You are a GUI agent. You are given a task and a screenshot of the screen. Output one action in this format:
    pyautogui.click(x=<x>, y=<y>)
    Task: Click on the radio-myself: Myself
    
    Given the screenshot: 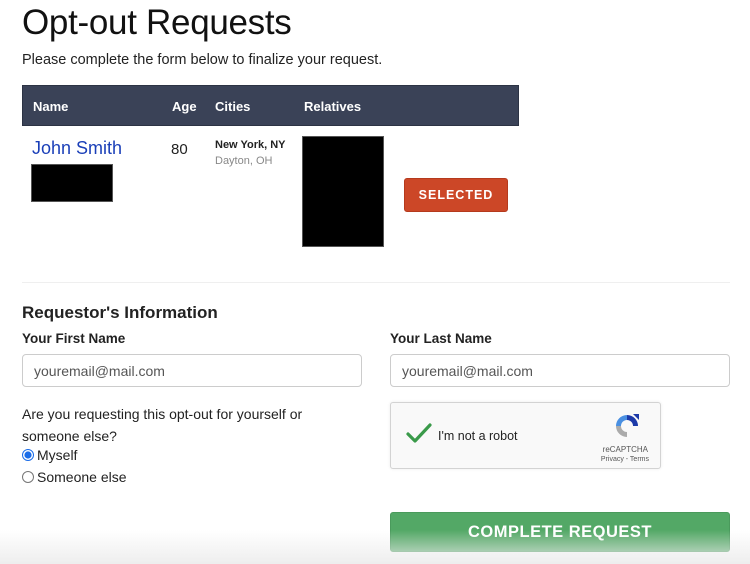 What is the action you would take?
    pyautogui.click(x=49, y=455)
    